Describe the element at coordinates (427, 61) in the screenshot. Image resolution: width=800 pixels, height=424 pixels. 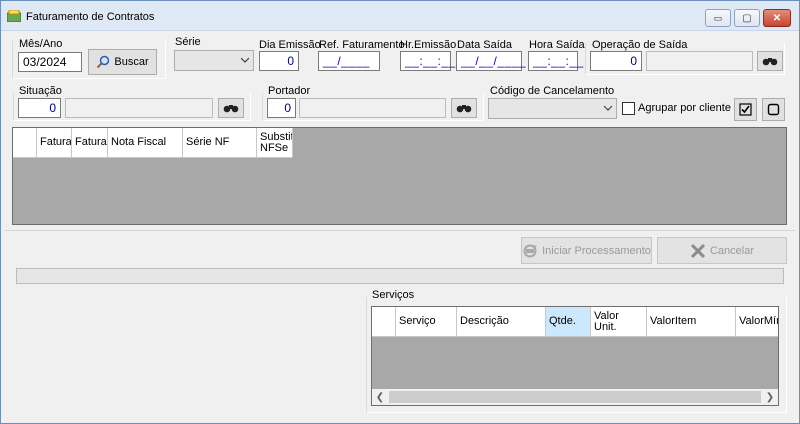
I see `hr-emissao-input: __:__:__` at that location.